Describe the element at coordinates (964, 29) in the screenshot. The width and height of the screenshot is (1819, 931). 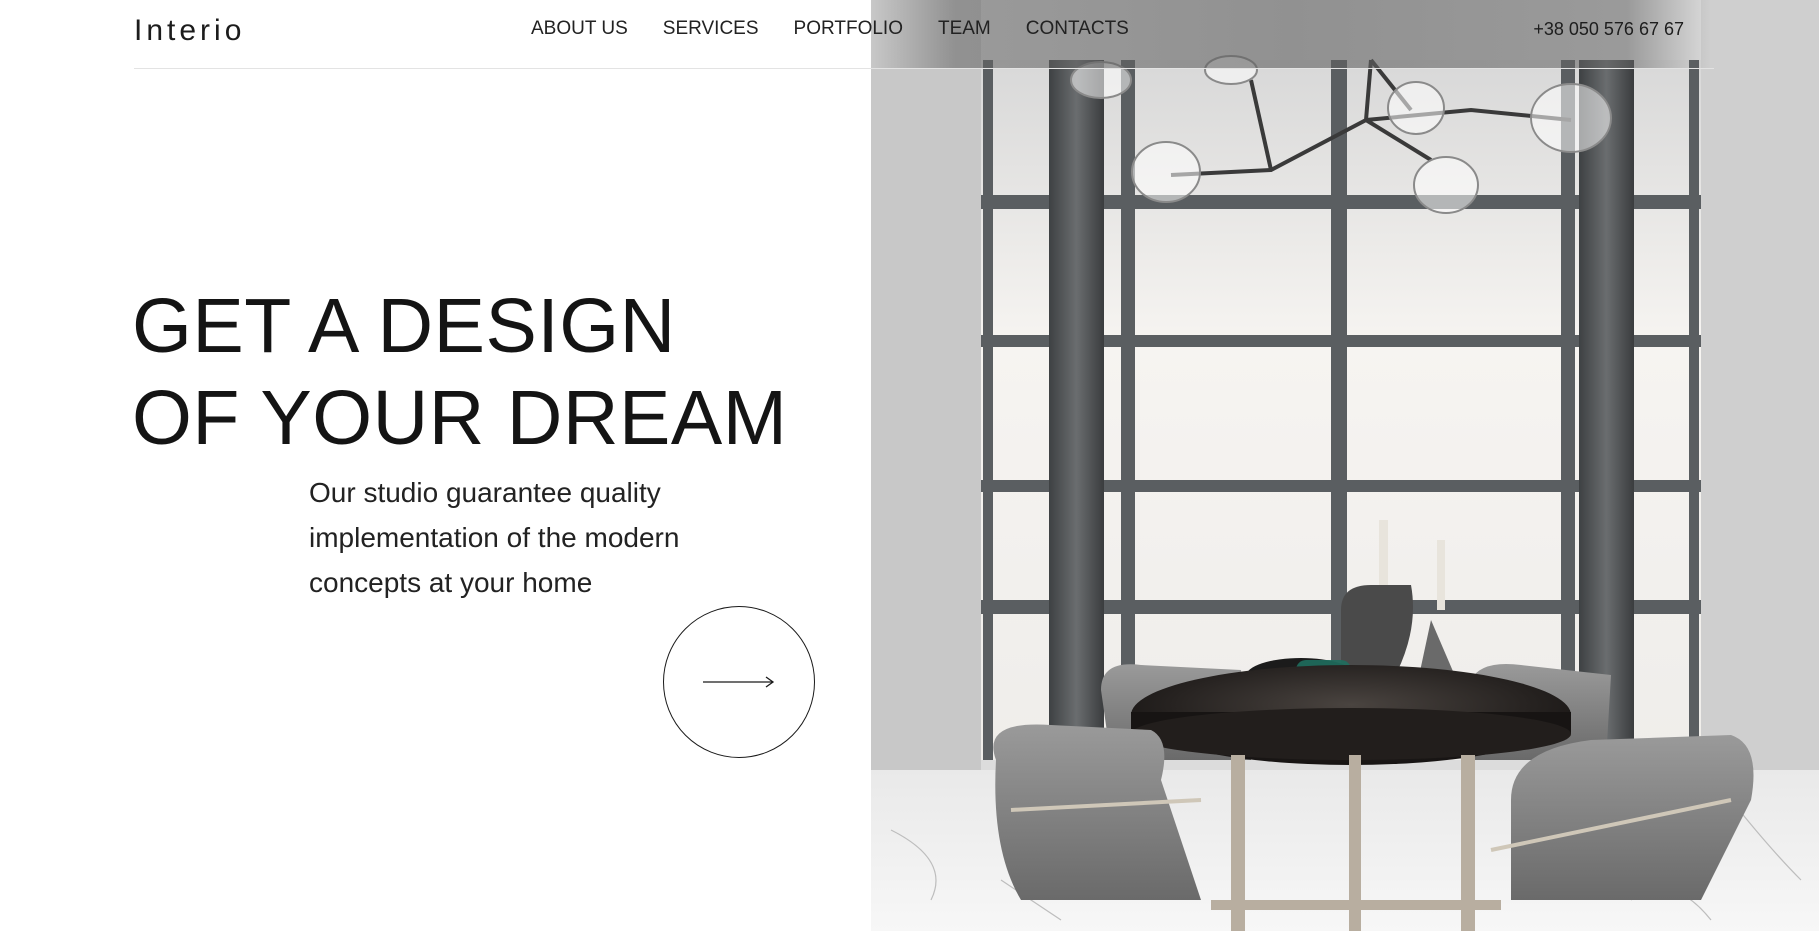
I see `nav-team: TEAM` at that location.